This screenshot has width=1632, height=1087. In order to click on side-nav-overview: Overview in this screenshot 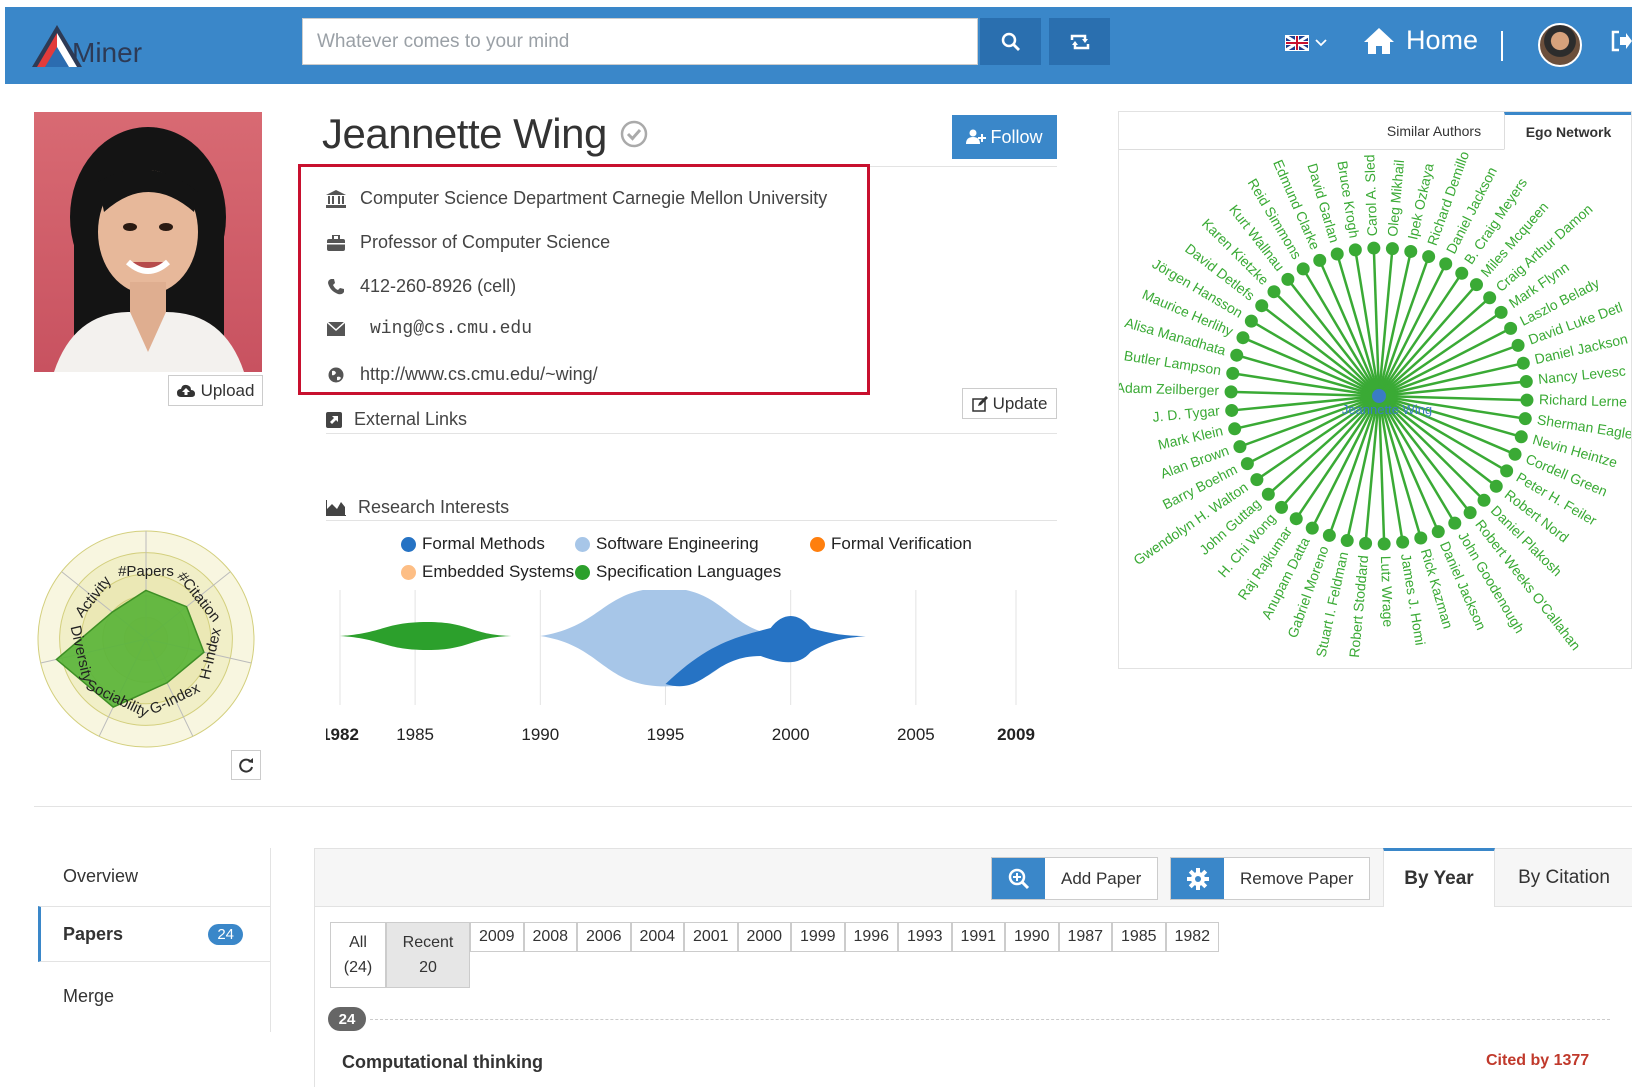, I will do `click(154, 876)`.